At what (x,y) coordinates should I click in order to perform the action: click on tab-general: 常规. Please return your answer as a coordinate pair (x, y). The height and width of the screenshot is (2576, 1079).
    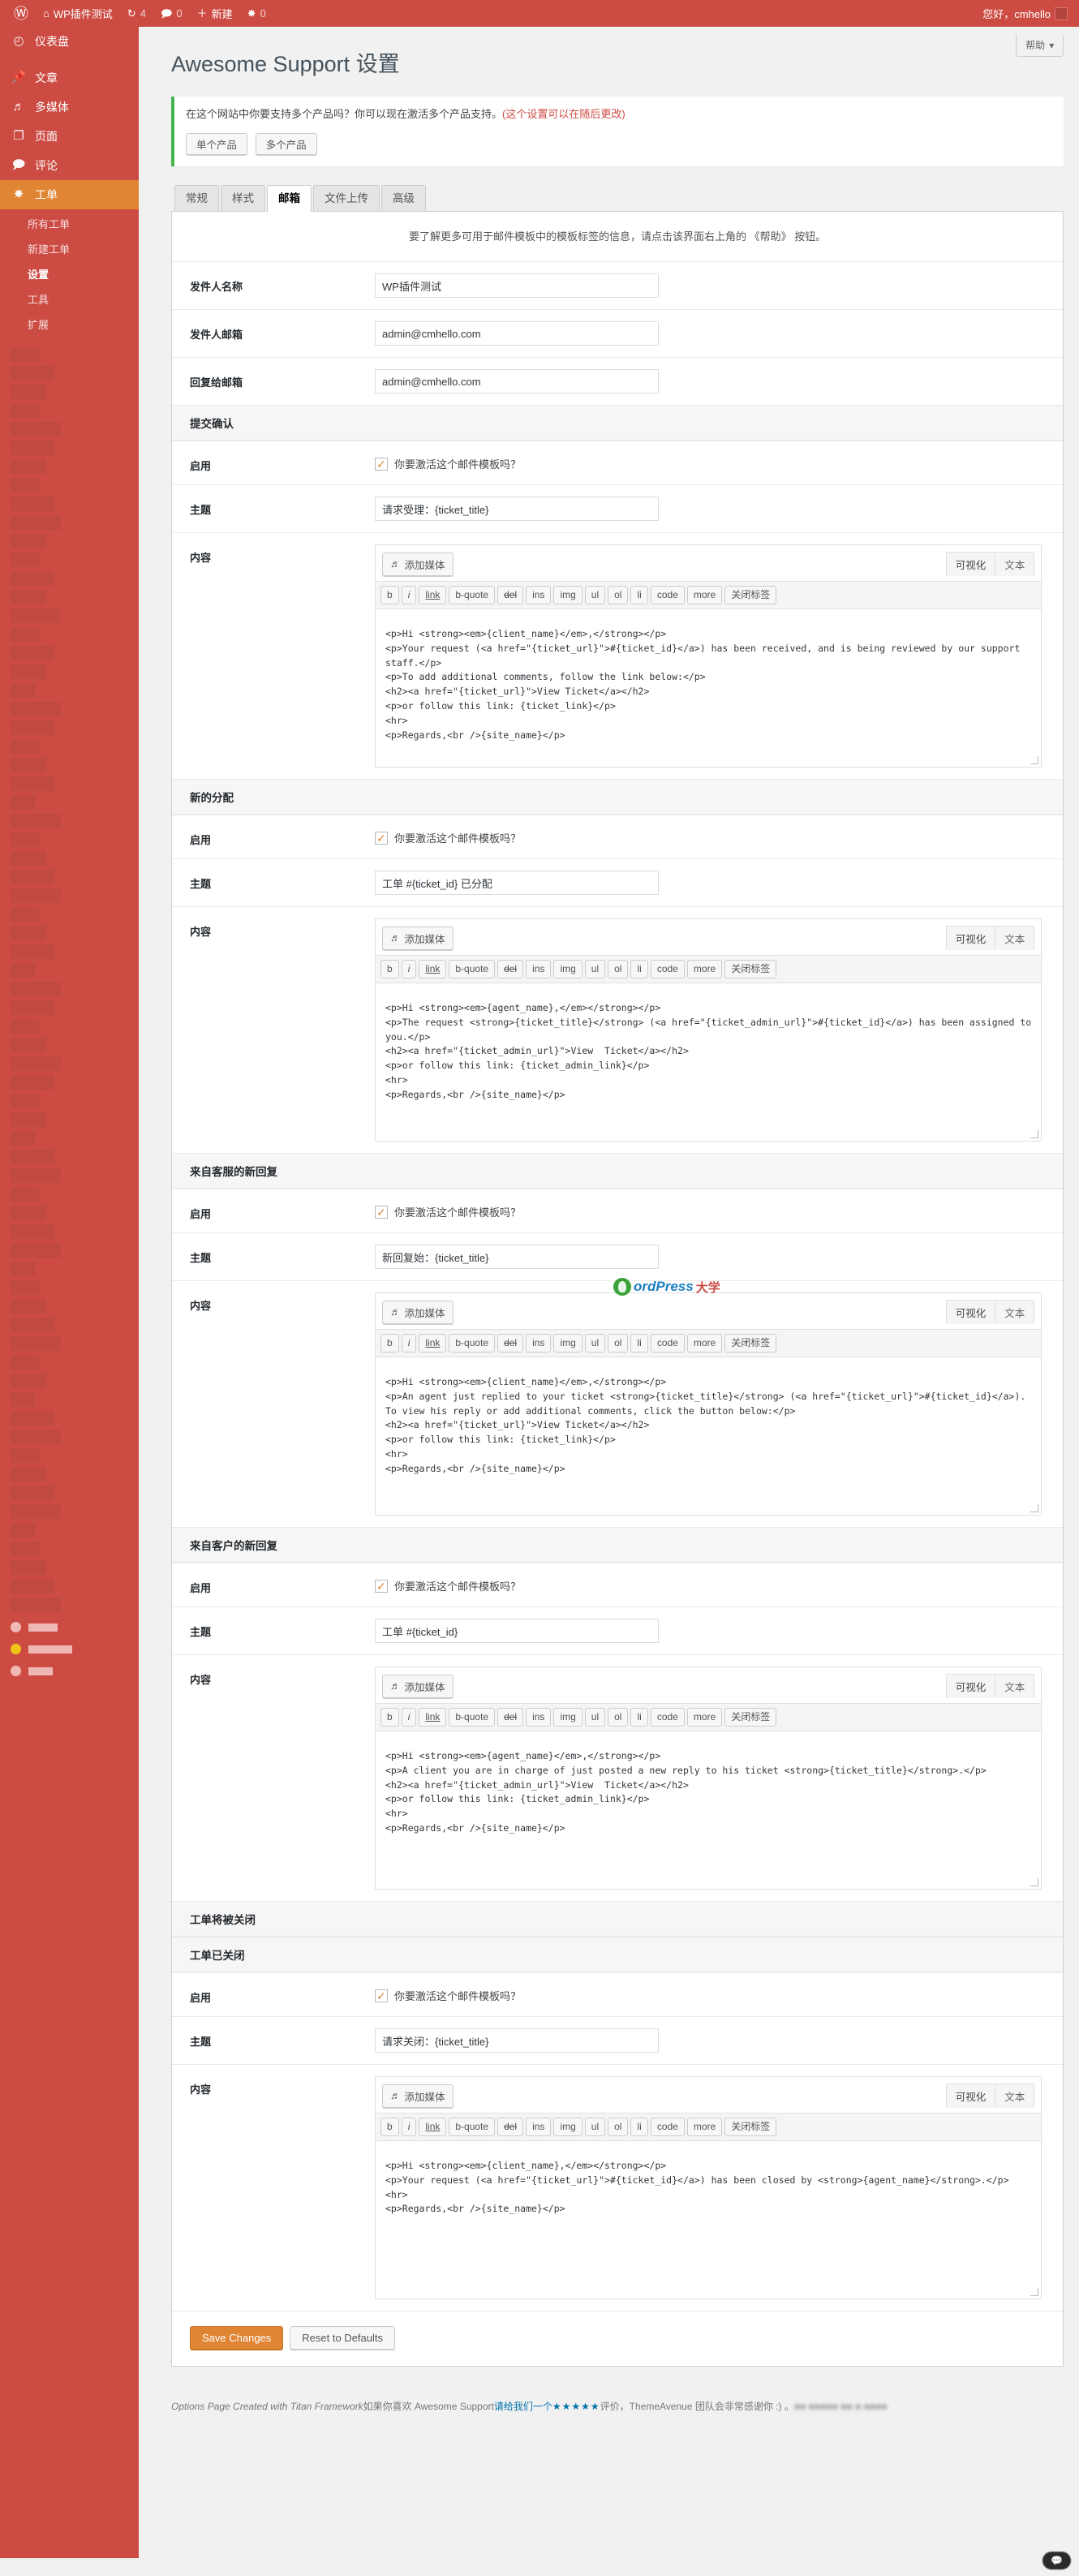
    Looking at the image, I should click on (196, 198).